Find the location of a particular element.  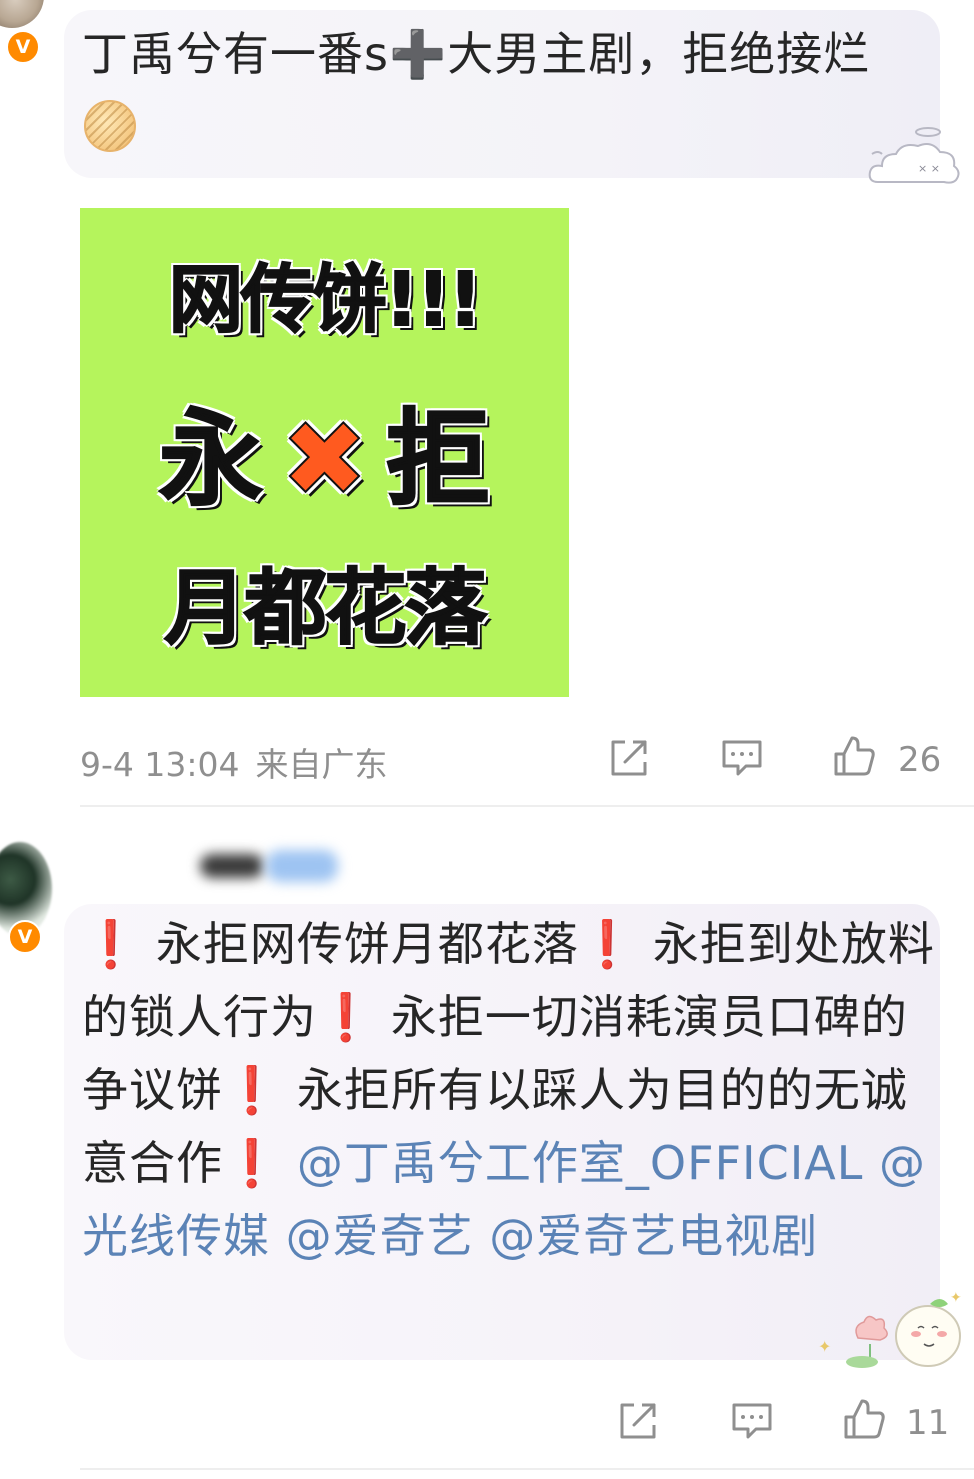

image-caption-line: 月都花落 is located at coordinates (325, 608).